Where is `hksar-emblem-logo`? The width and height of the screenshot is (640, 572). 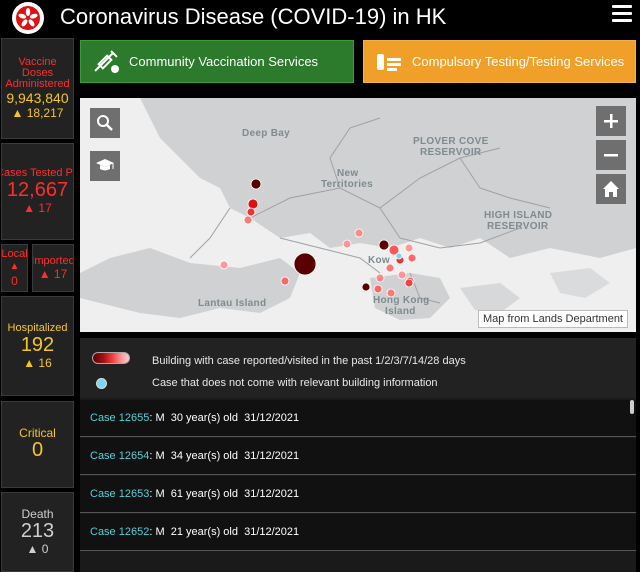
hksar-emblem-logo is located at coordinates (28, 18).